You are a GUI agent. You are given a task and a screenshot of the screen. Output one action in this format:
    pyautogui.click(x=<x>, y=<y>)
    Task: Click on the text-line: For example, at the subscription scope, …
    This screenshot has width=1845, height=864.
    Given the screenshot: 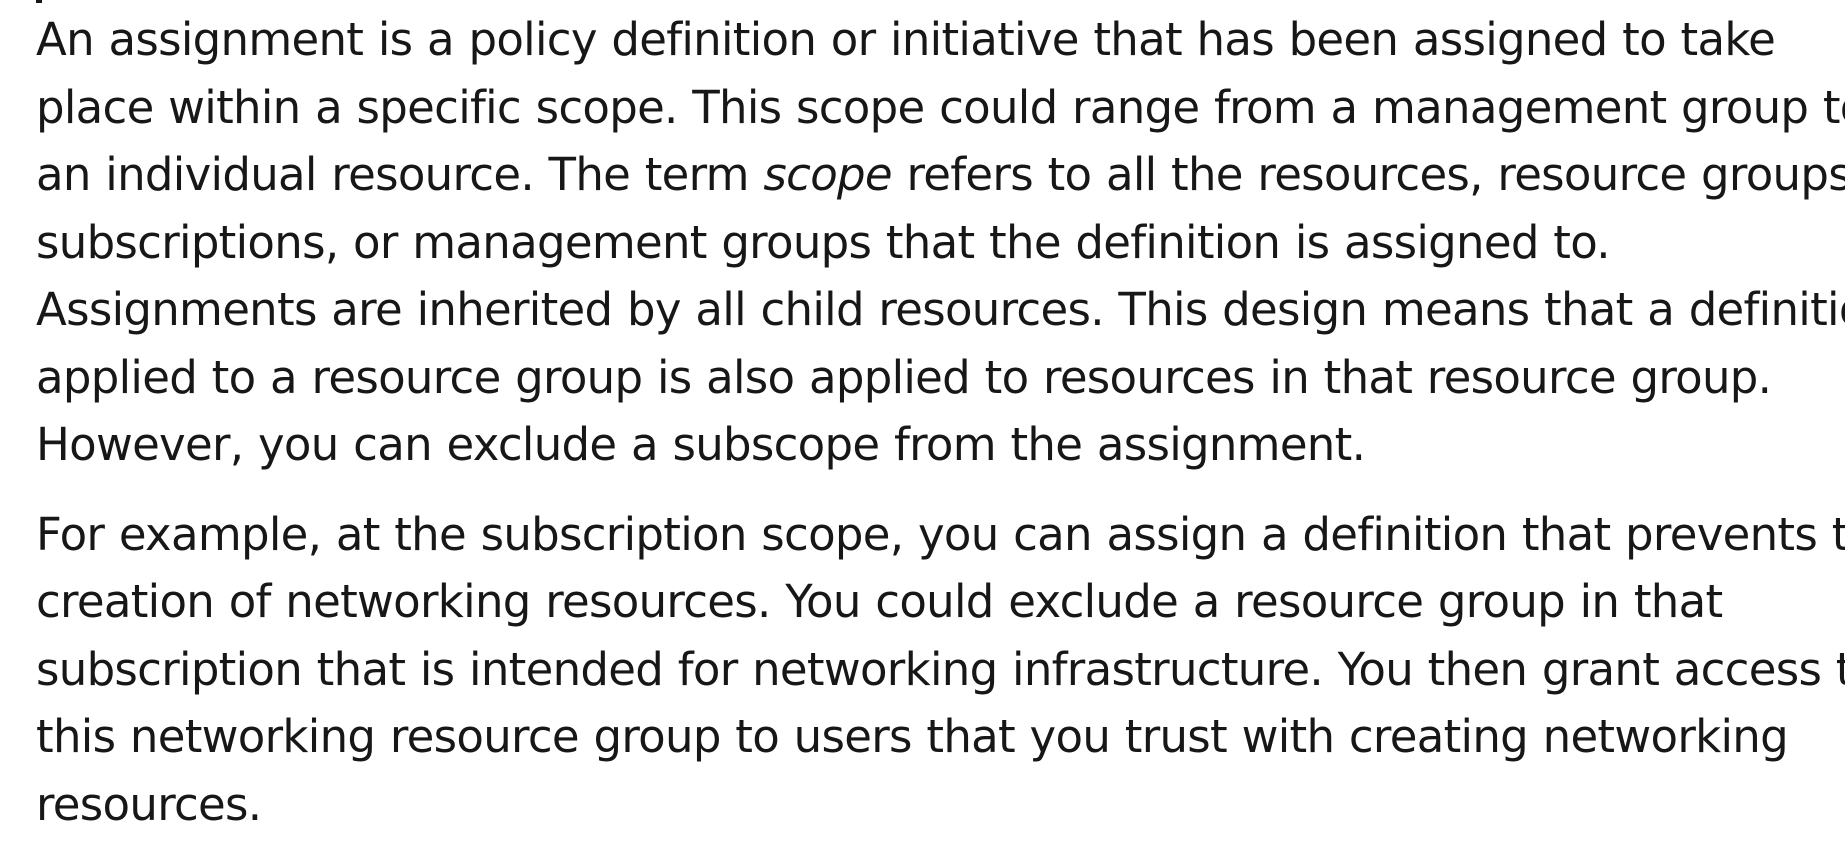 What is the action you would take?
    pyautogui.click(x=940, y=534)
    